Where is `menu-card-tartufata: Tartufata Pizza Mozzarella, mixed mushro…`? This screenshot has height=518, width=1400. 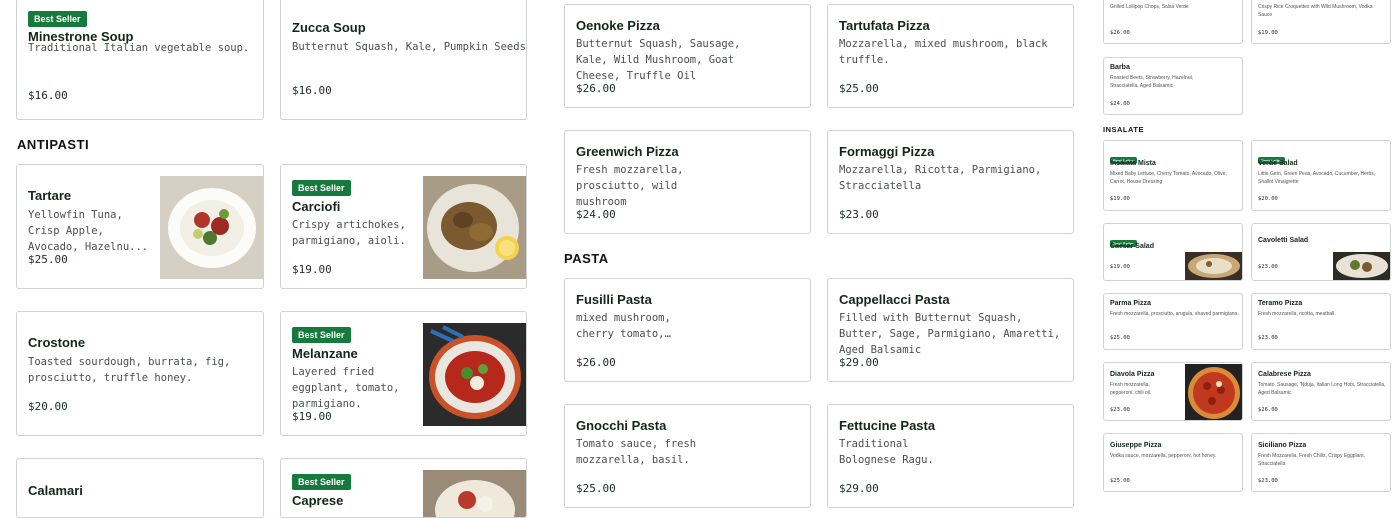 menu-card-tartufata: Tartufata Pizza Mozzarella, mixed mushro… is located at coordinates (950, 56).